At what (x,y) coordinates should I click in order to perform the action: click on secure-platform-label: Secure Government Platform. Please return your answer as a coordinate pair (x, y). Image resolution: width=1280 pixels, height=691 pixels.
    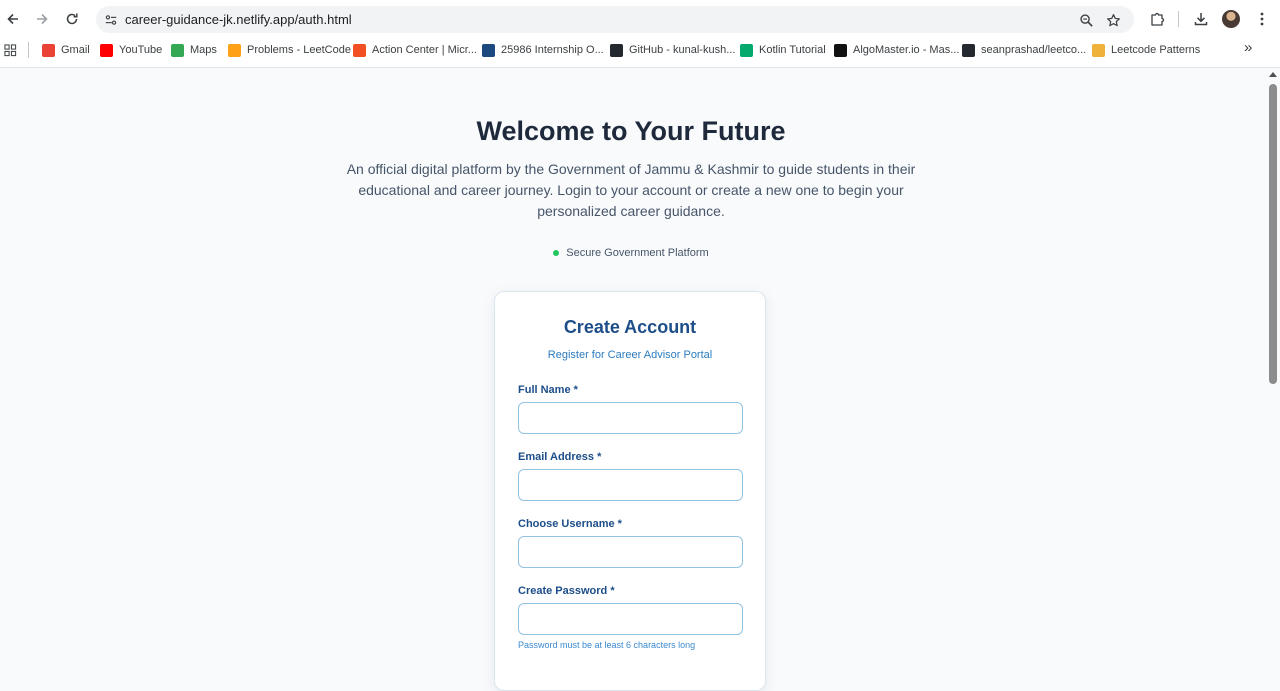
    Looking at the image, I should click on (637, 253).